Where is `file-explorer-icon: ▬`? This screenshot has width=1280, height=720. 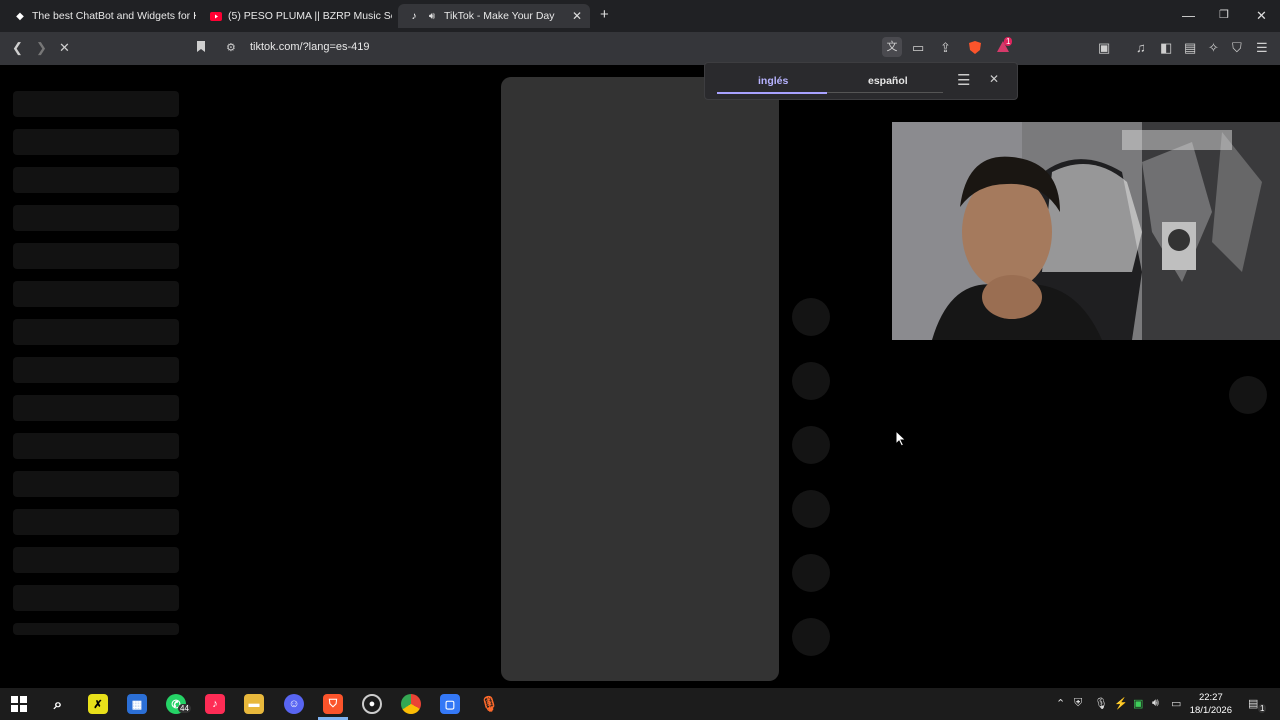
file-explorer-icon: ▬ is located at coordinates (254, 704).